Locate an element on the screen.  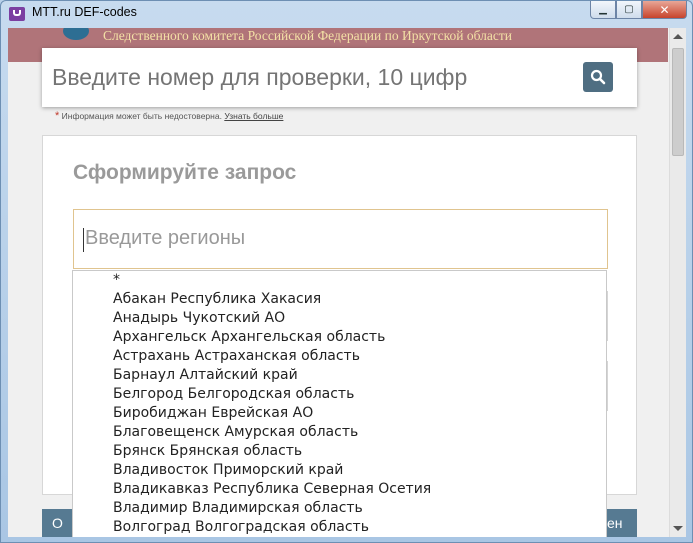
search-icon is located at coordinates (598, 77).